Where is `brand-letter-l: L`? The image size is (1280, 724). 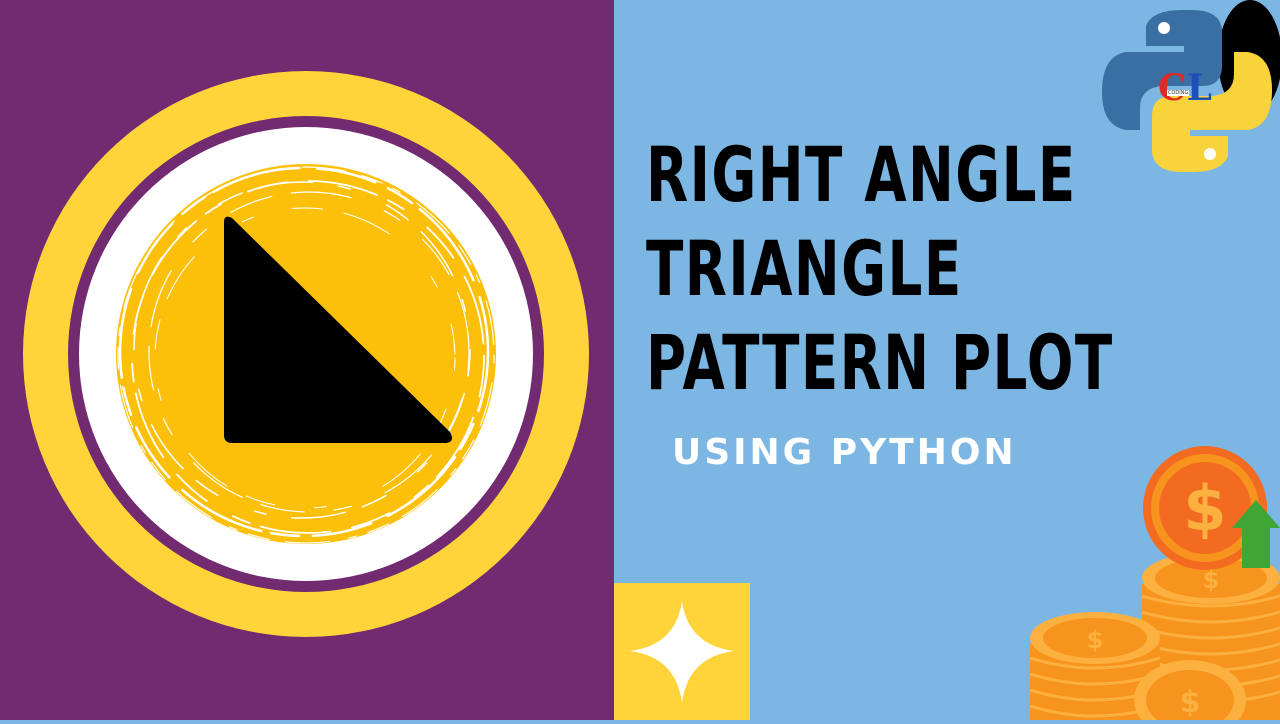
brand-letter-l: L is located at coordinates (1199, 88).